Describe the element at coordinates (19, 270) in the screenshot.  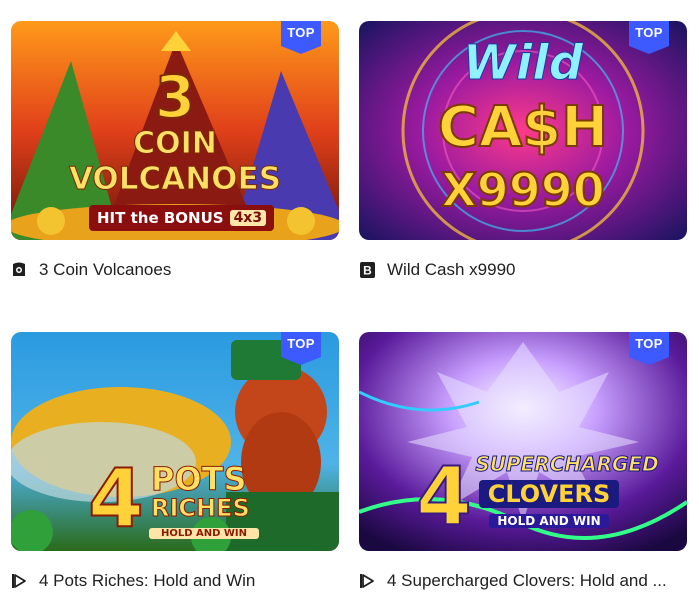
I see `provider-logo-icon` at that location.